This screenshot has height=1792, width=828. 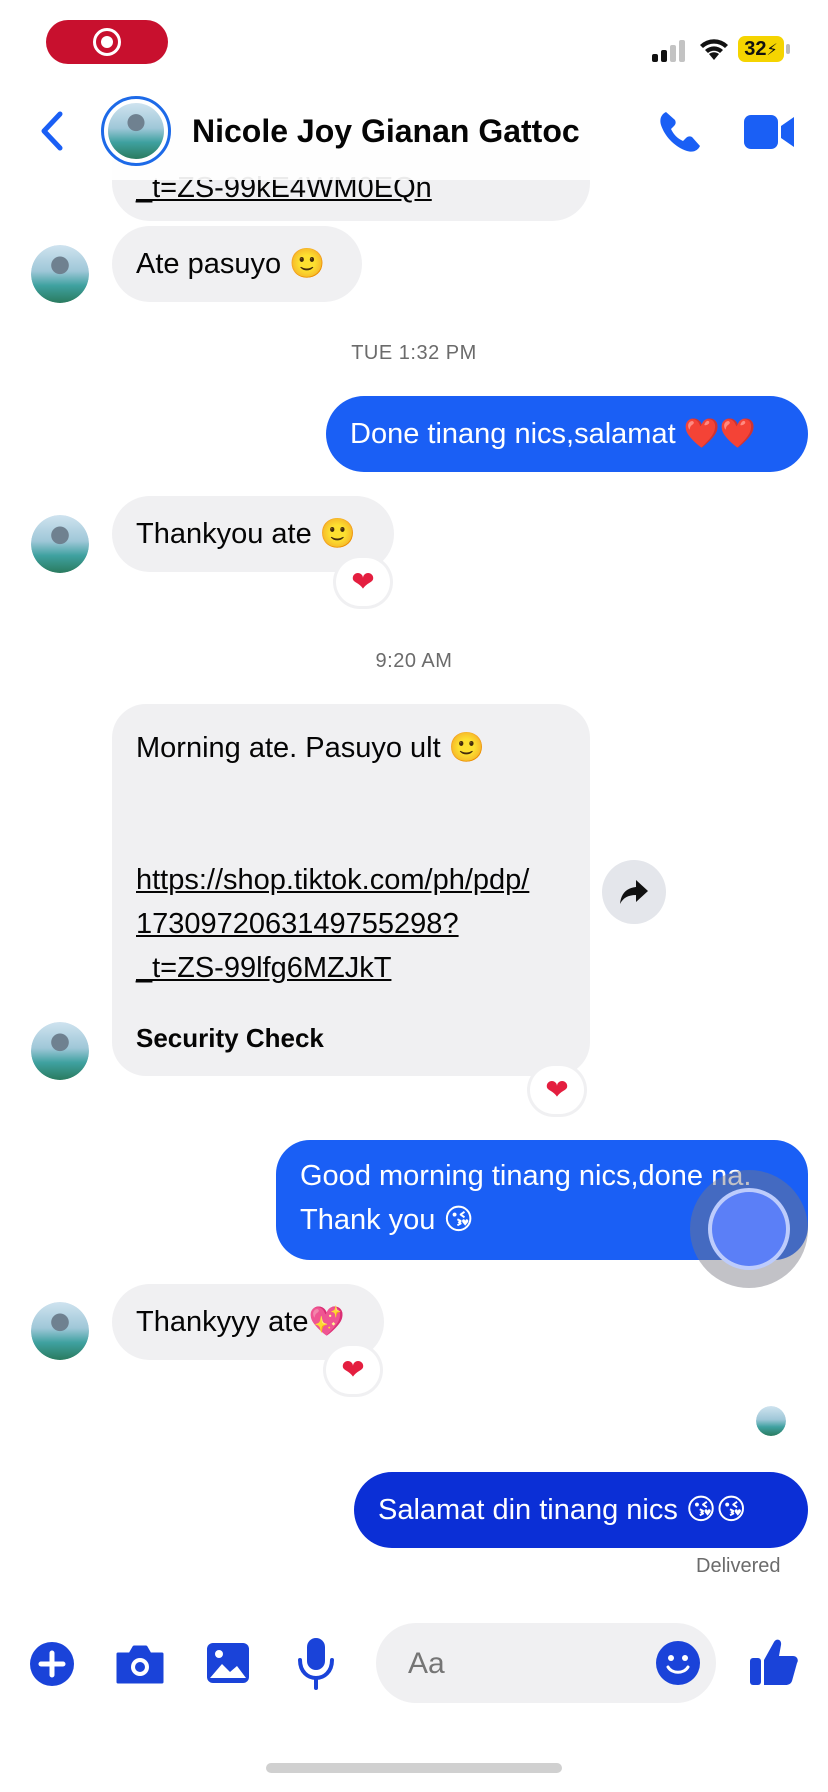 I want to click on assistive-touch-core, so click(x=749, y=1229).